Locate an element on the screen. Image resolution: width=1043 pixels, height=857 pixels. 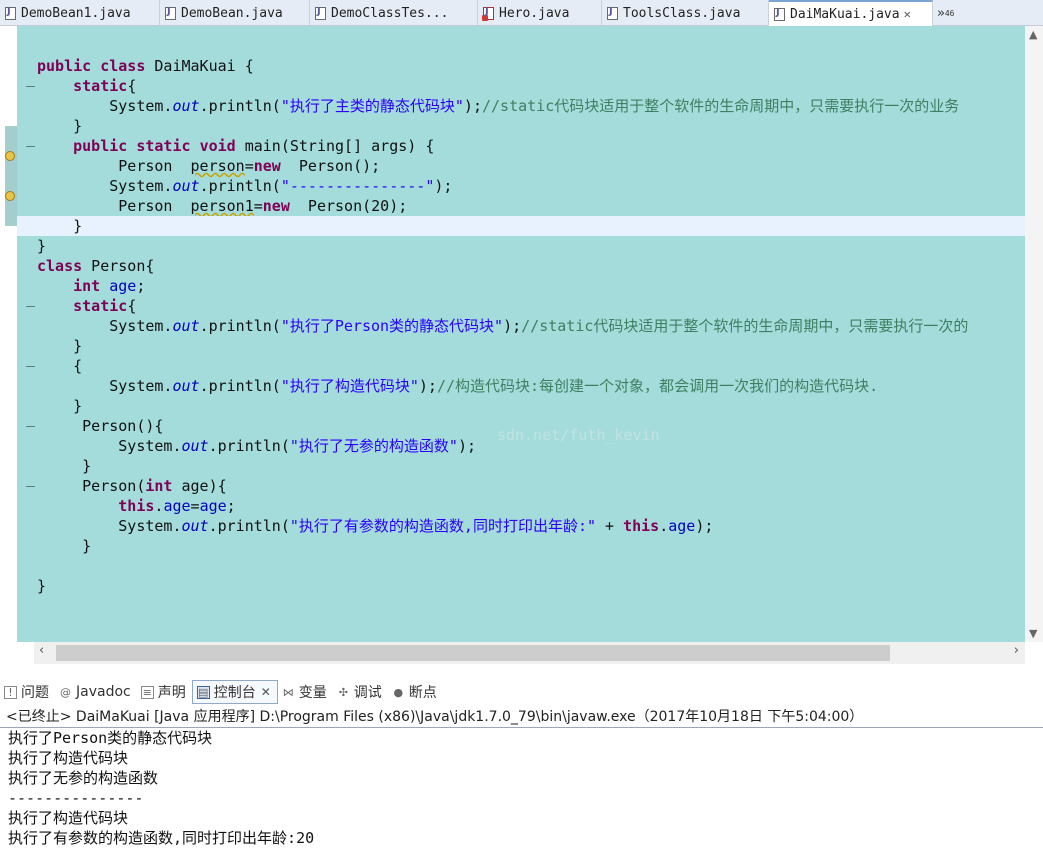
editor-tab: DemoBean1.java is located at coordinates (80, 13).